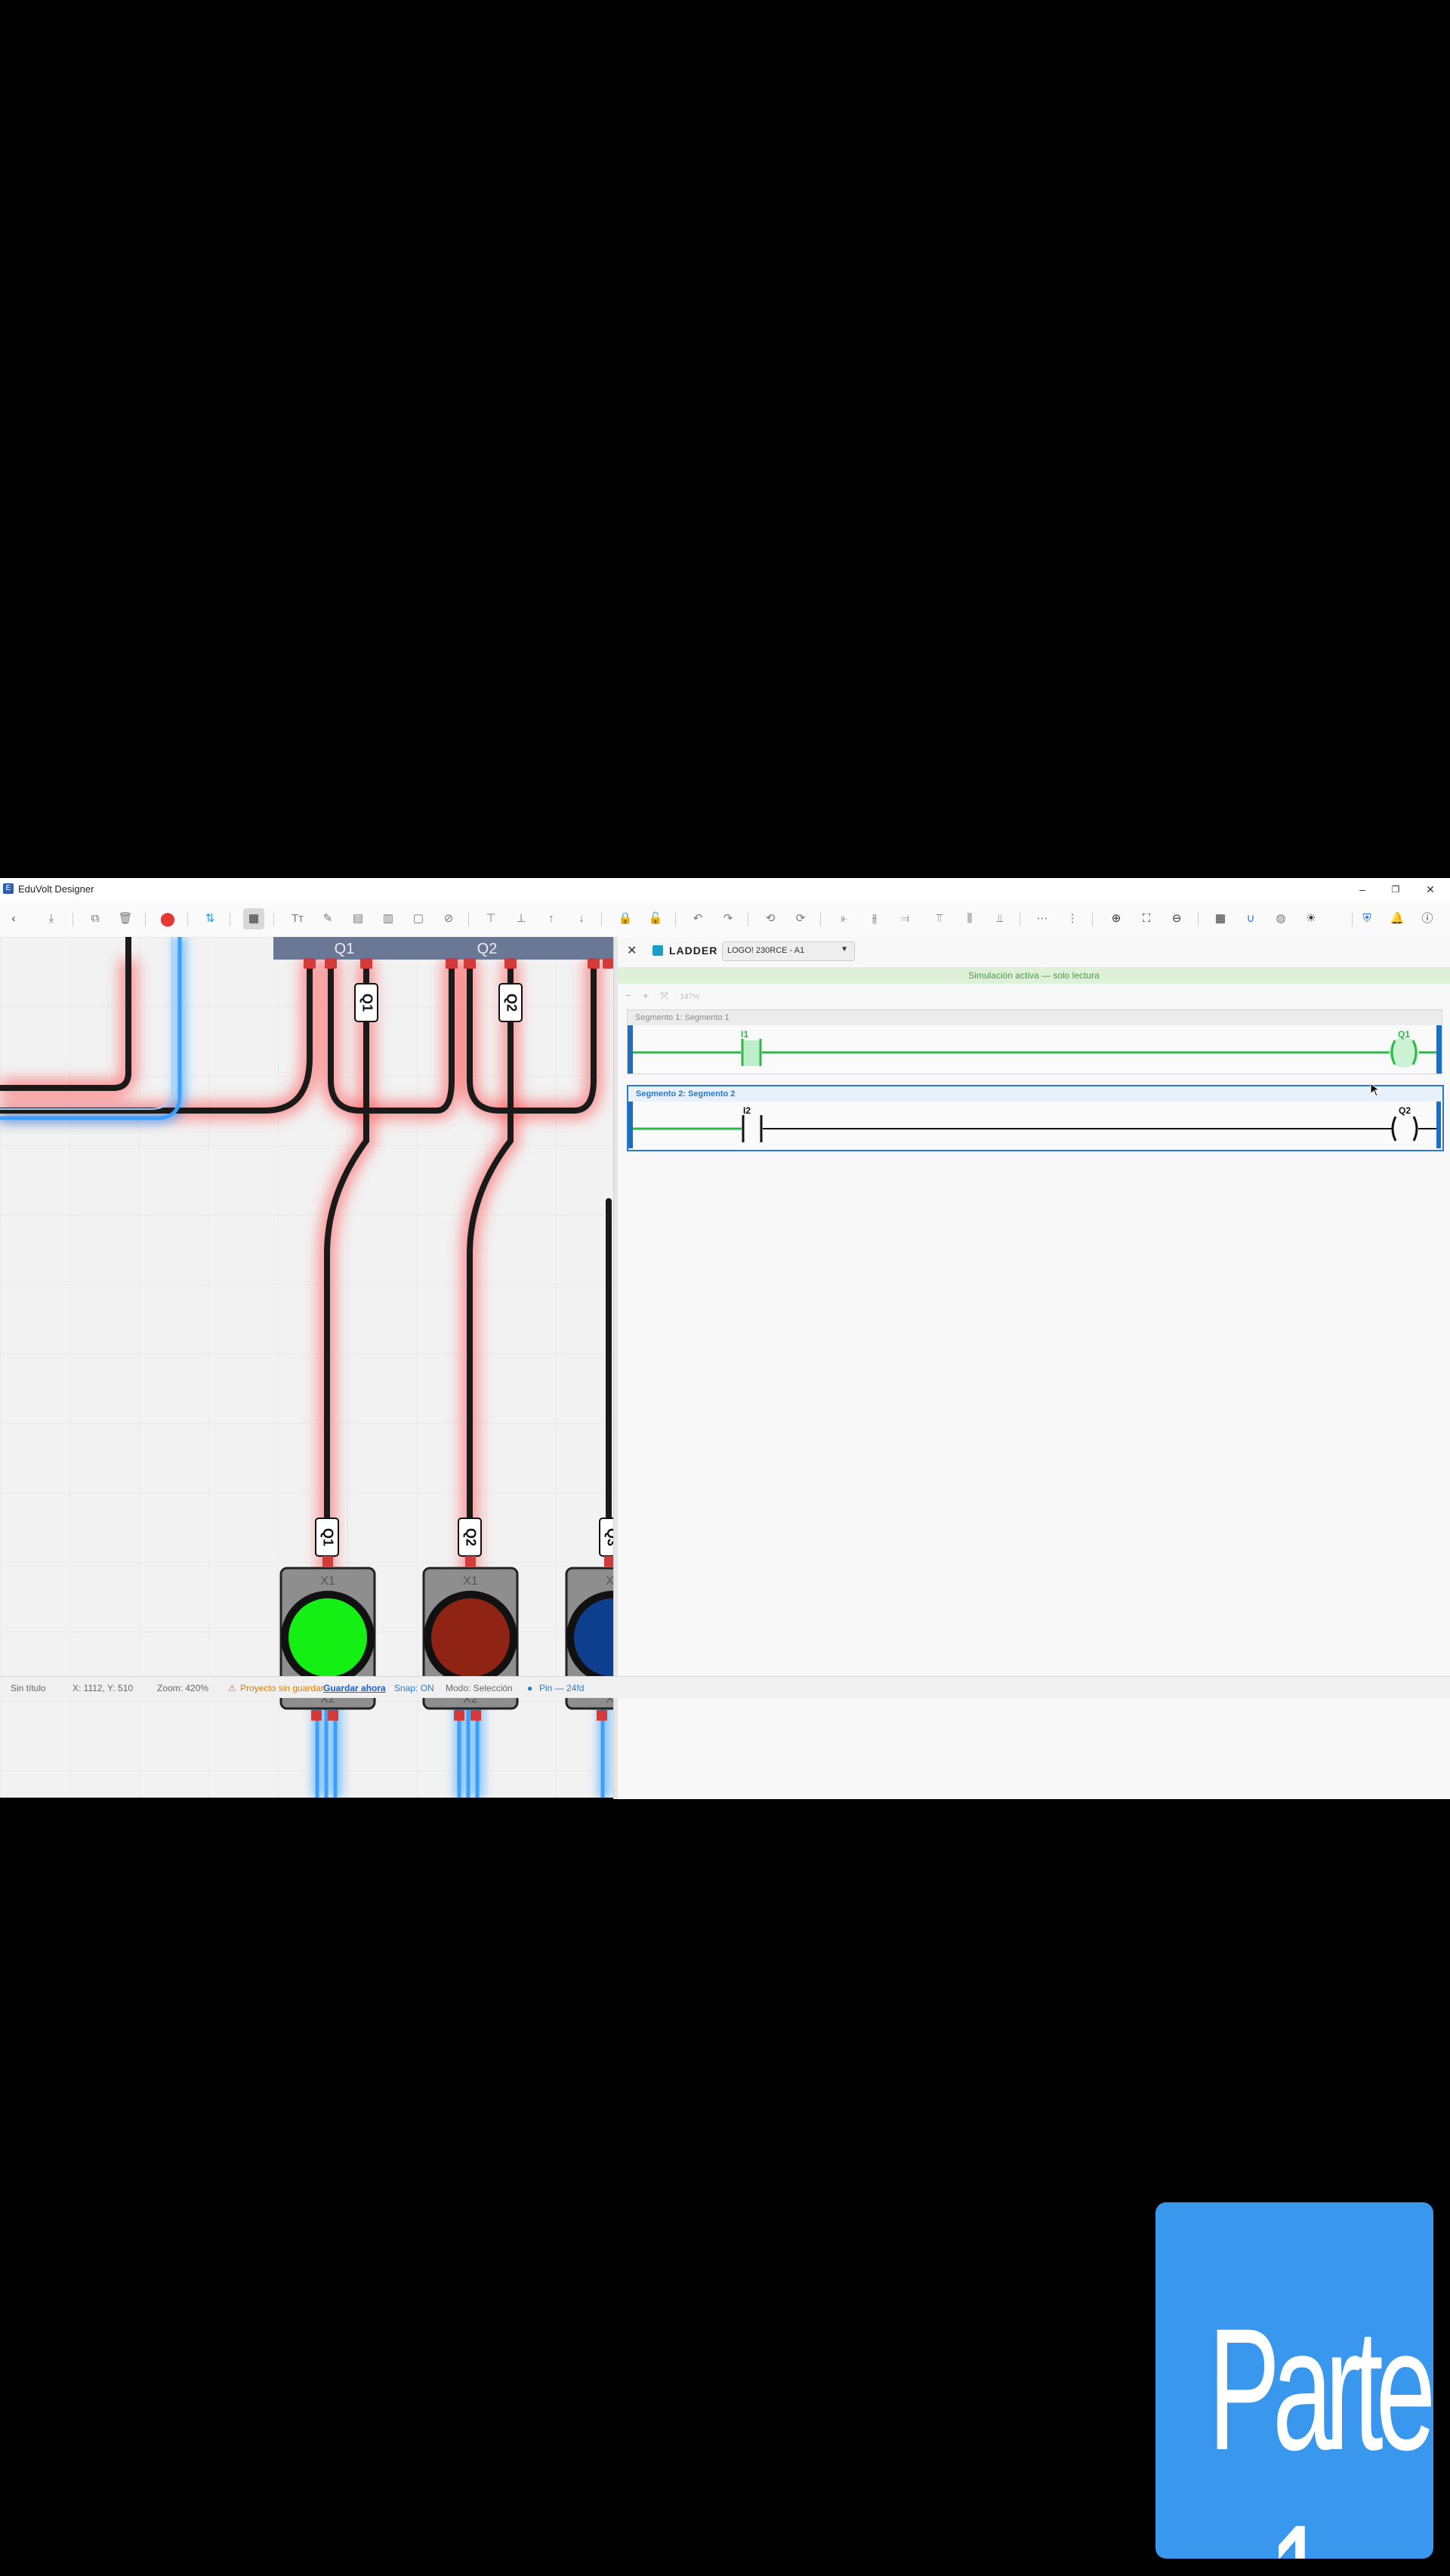 Image resolution: width=1450 pixels, height=2576 pixels. I want to click on shield-icon: ⛨, so click(1367, 918).